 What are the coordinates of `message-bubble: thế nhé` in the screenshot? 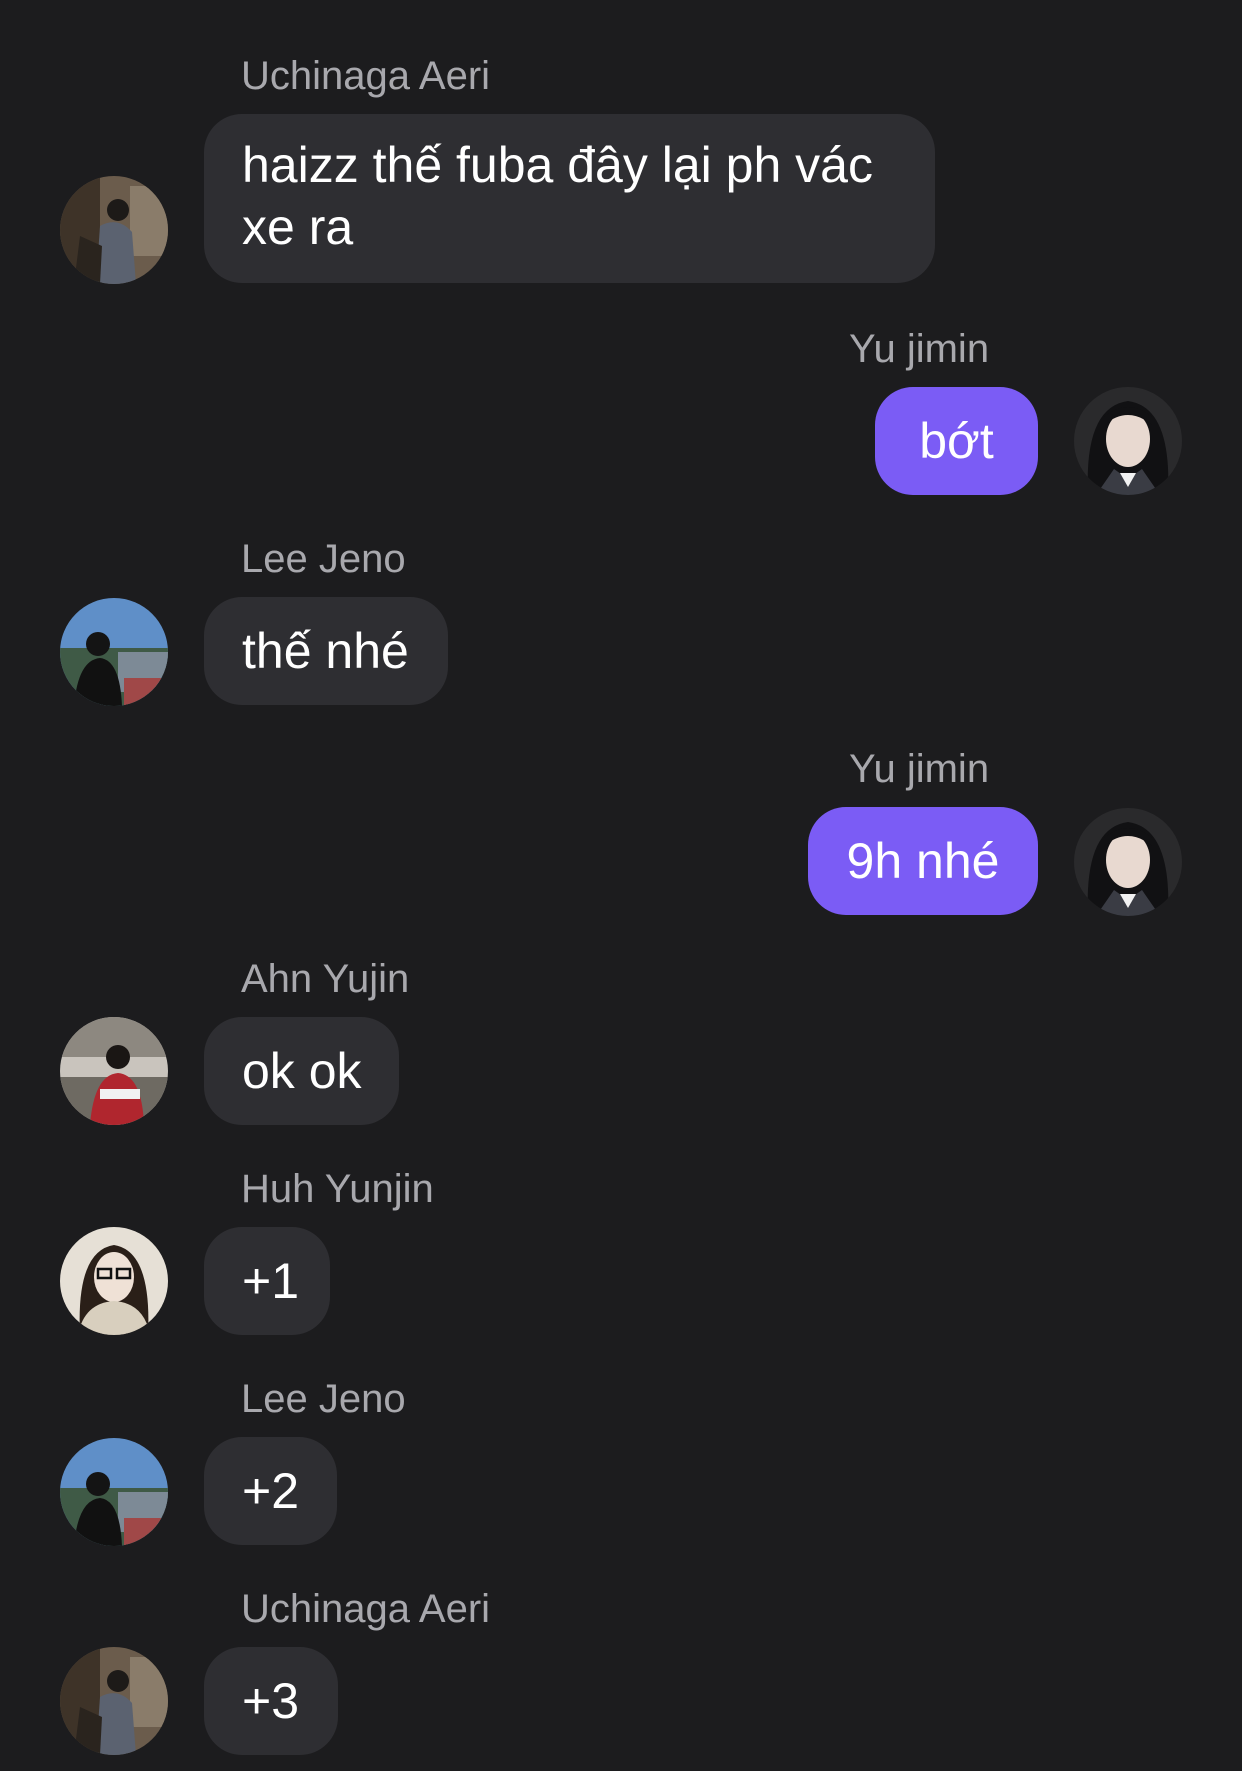 It's located at (326, 651).